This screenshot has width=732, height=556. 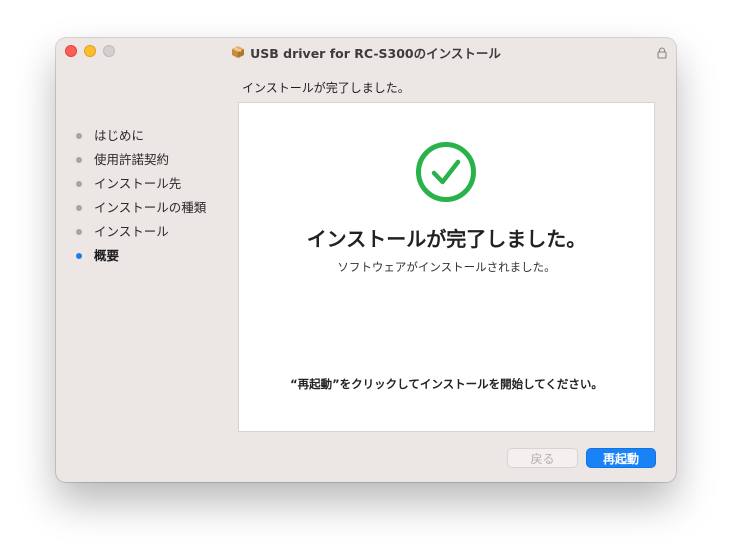 What do you see at coordinates (79, 256) in the screenshot?
I see `step-dot-active` at bounding box center [79, 256].